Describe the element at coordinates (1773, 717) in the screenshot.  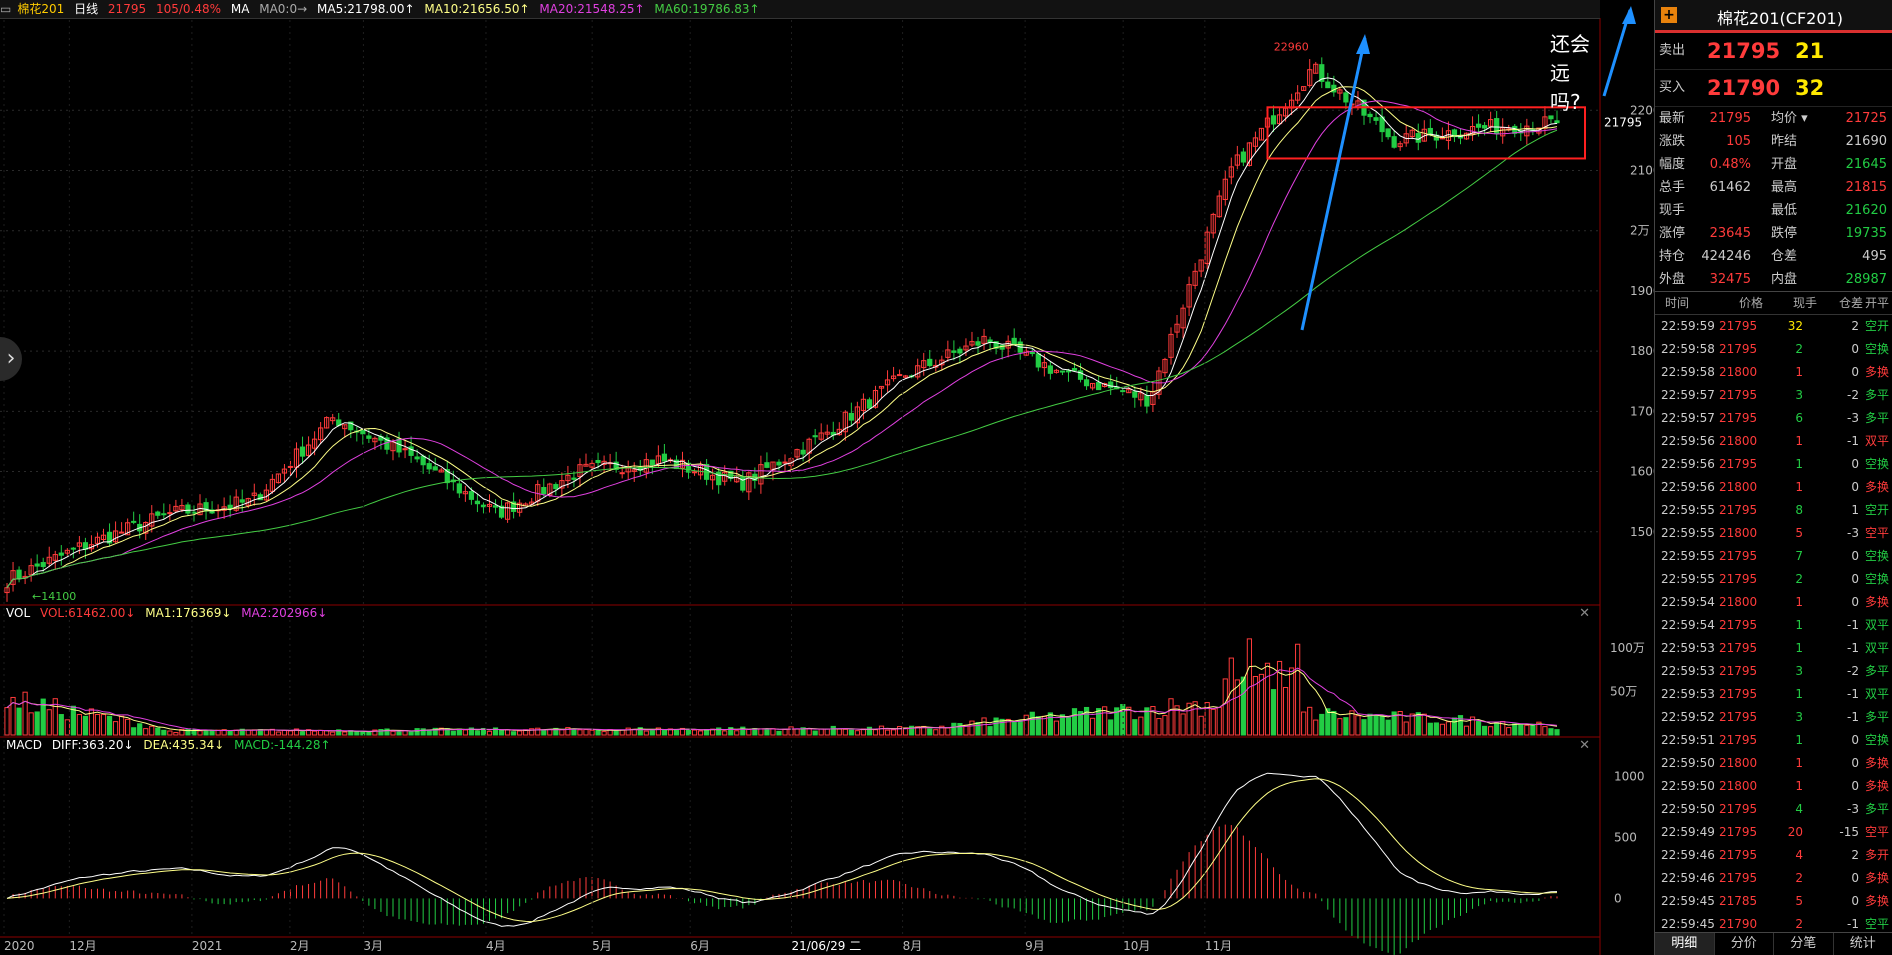
I see `tick-row: 22:59:52 21795 3 -1 多平` at that location.